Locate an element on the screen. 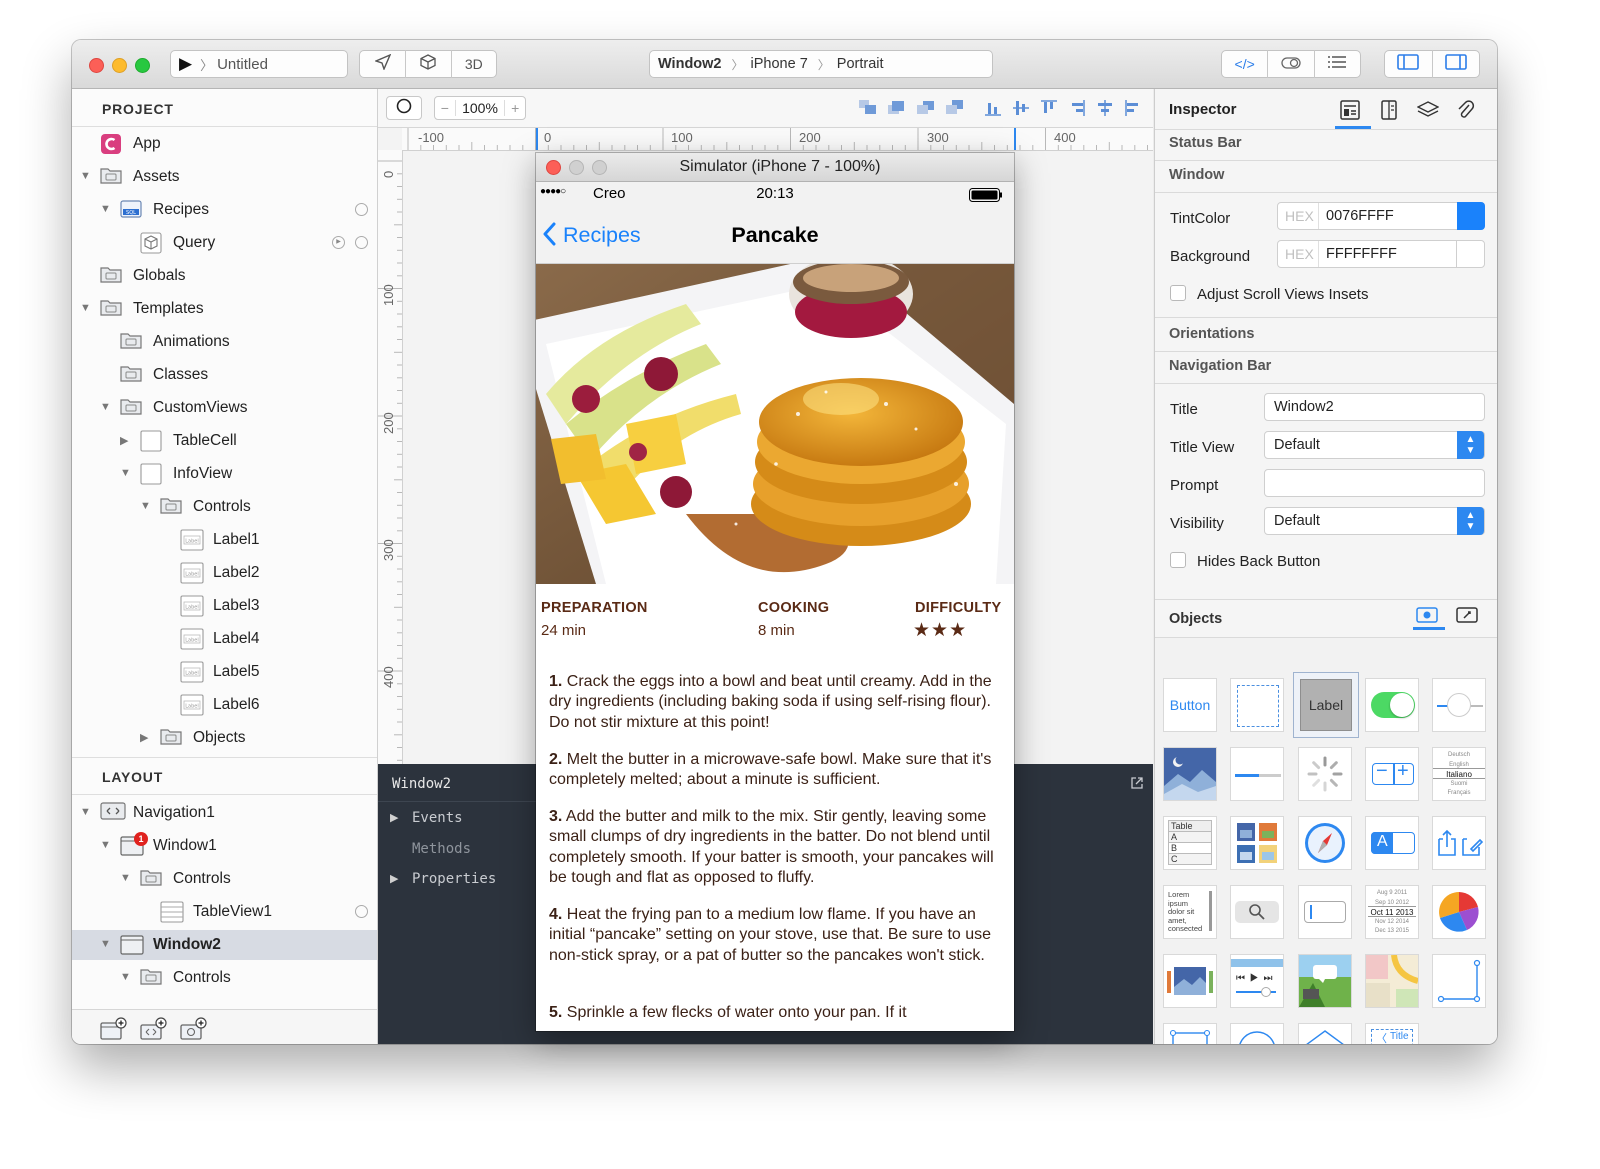 This screenshot has height=1169, width=1600. object-picker-view: Deutsch English Italiano Suomi Français is located at coordinates (1459, 774).